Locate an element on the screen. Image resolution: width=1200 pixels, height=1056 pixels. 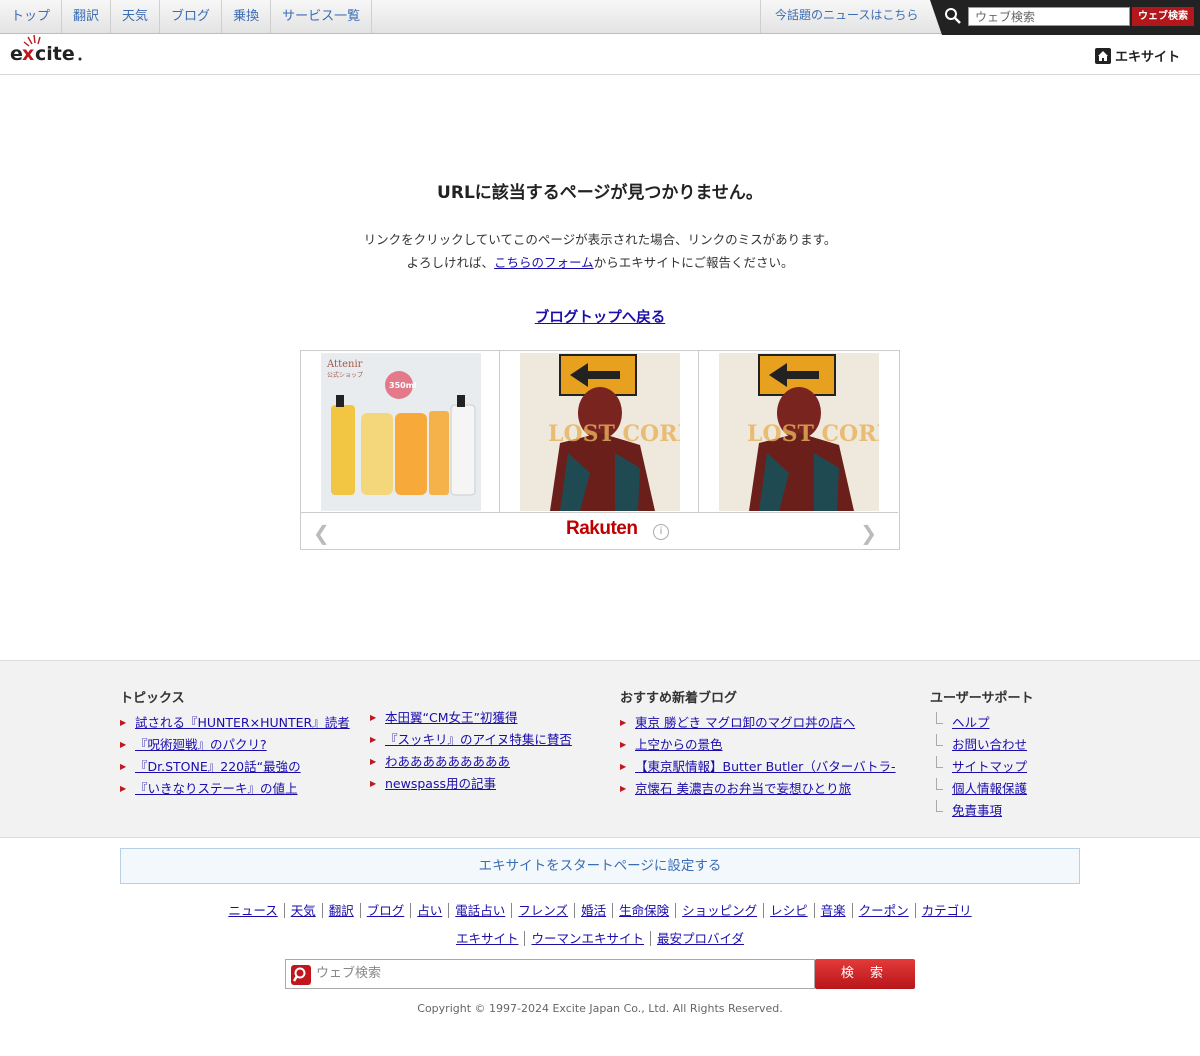
topic-link: newspass用の記事 is located at coordinates (440, 783).